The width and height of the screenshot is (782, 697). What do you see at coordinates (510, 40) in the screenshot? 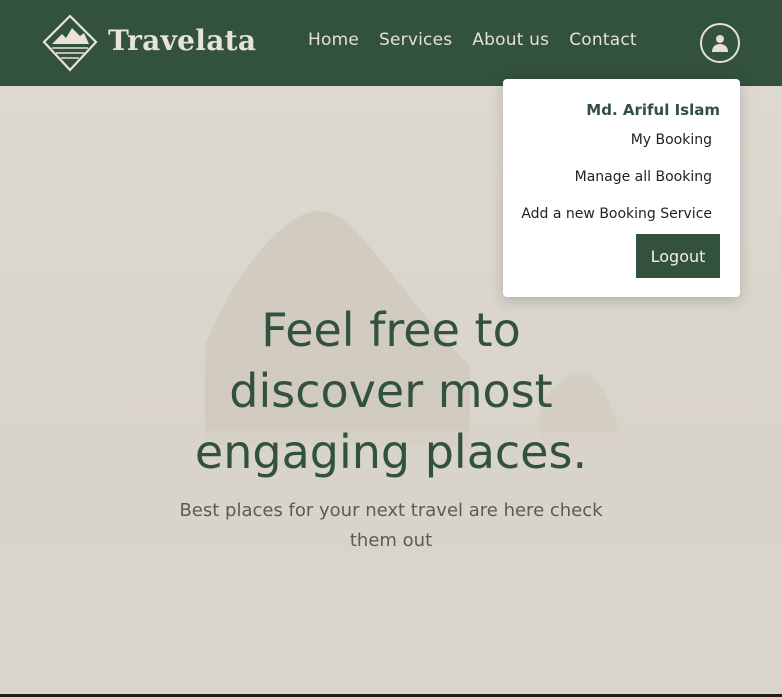
I see `nav-about-us: About us` at bounding box center [510, 40].